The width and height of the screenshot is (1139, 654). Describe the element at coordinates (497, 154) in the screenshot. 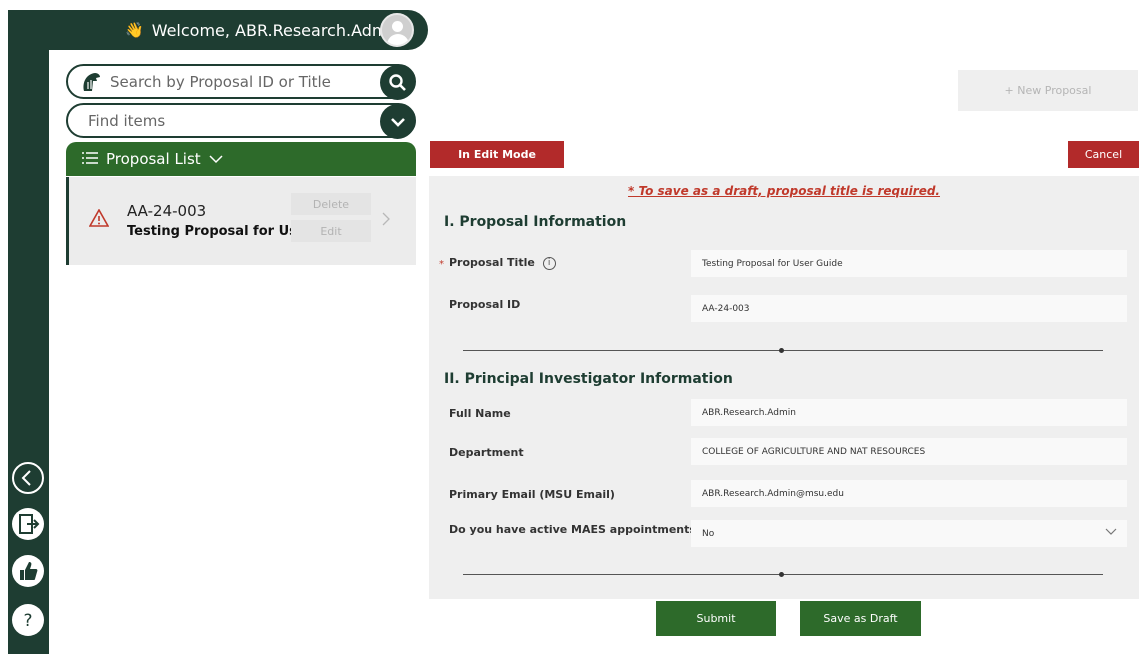

I see `edit-mode-button: In Edit Mode` at that location.